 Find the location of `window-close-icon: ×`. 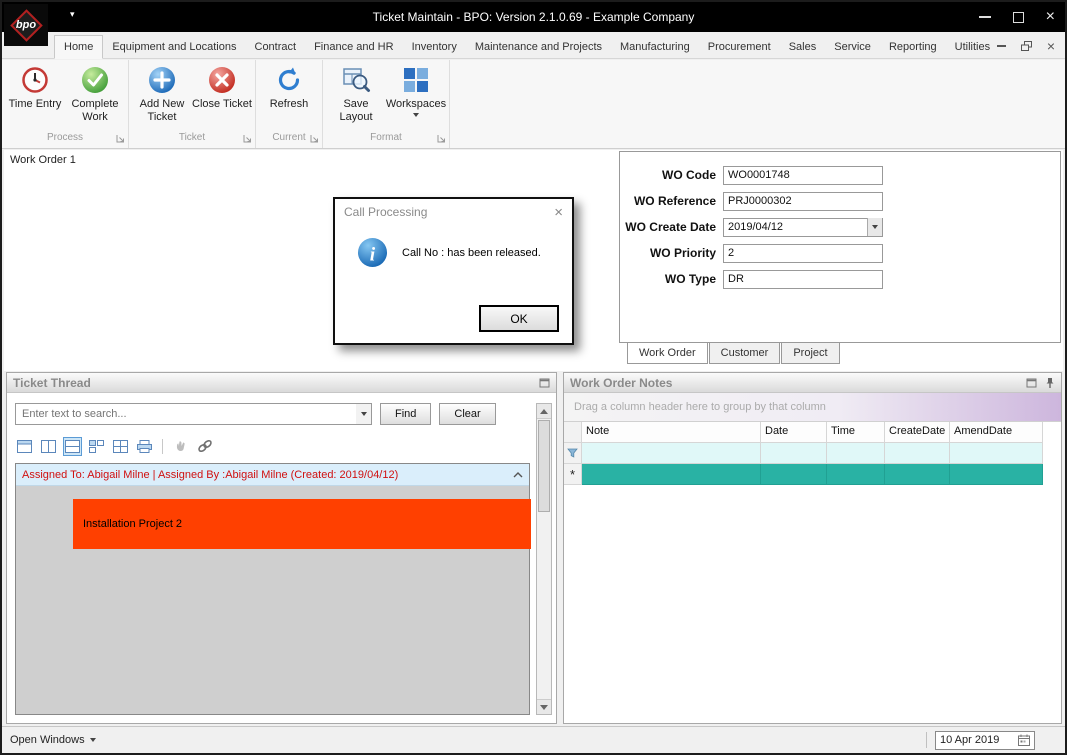

window-close-icon: × is located at coordinates (1050, 17).